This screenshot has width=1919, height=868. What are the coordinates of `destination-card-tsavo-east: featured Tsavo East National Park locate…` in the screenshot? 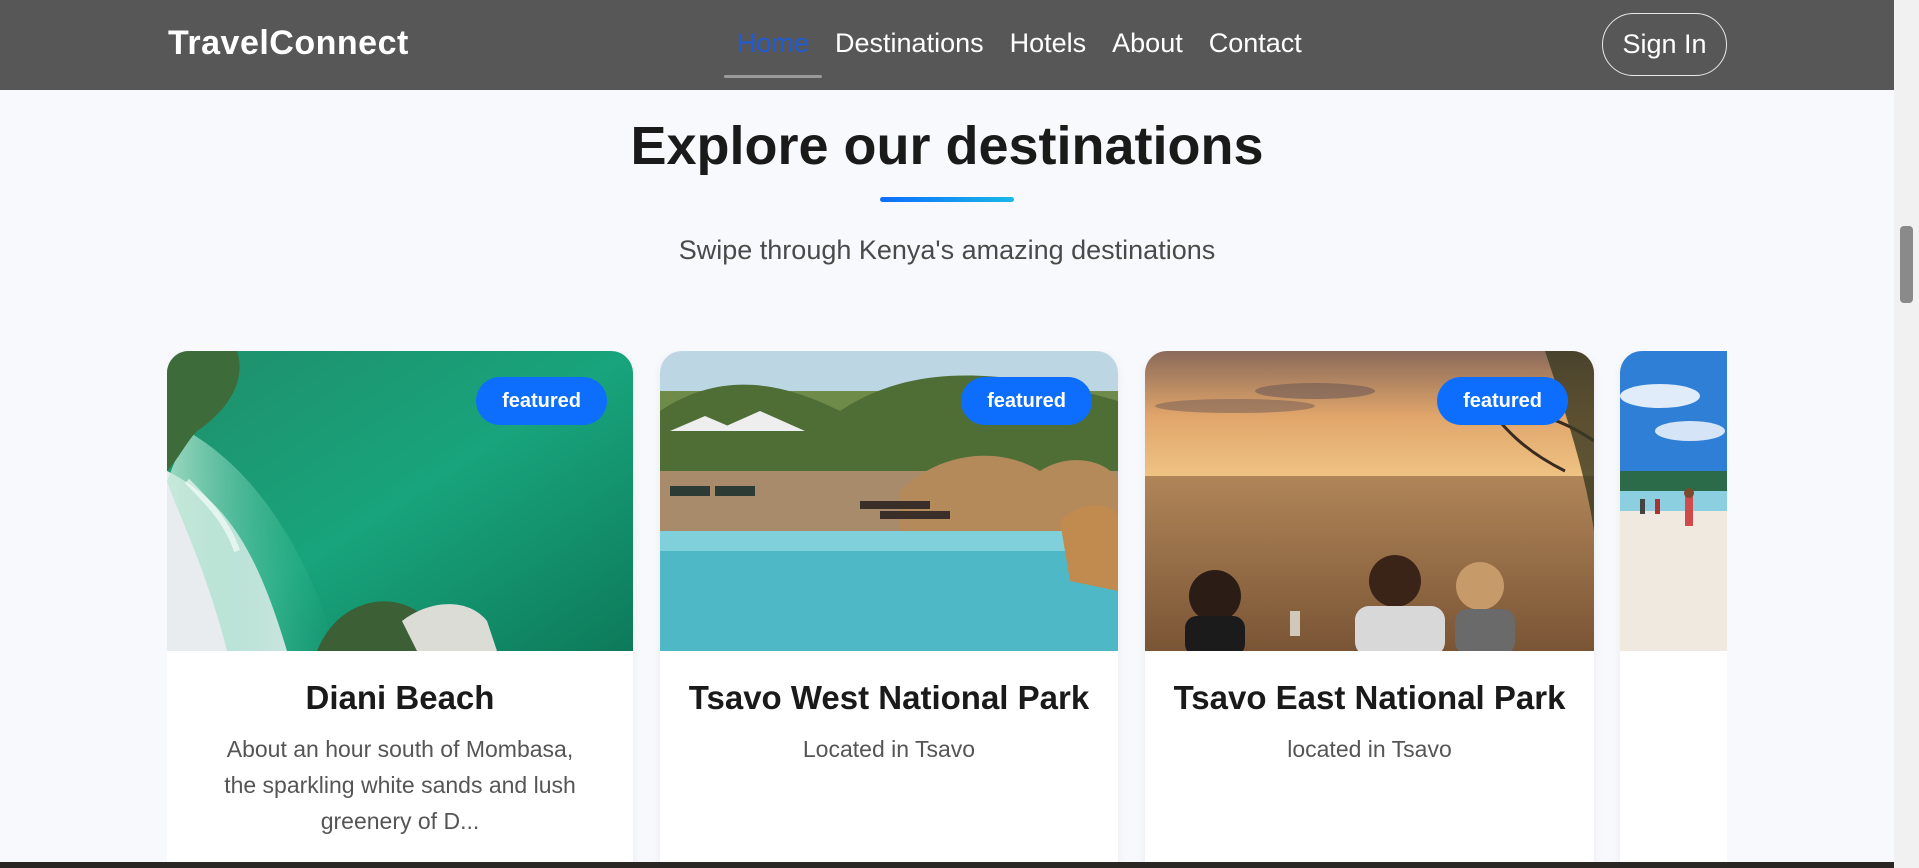 It's located at (1369, 609).